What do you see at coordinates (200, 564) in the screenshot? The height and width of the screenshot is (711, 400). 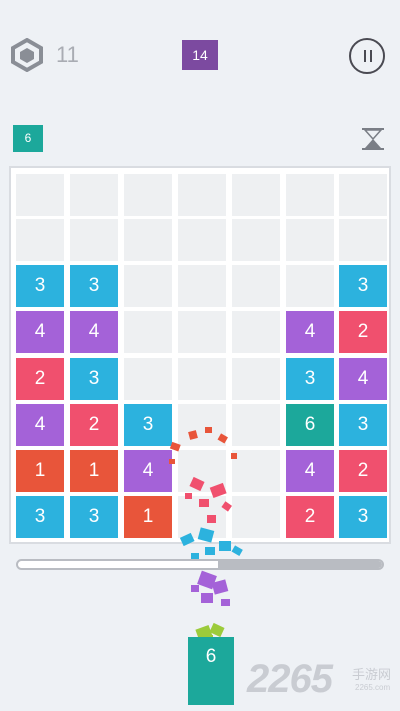 I see `level-progress-bar` at bounding box center [200, 564].